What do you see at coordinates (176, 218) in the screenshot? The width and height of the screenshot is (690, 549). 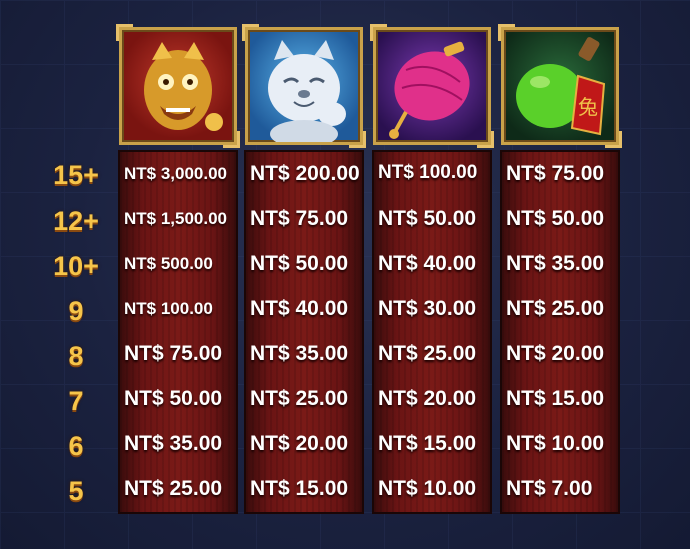 I see `payout-value: NT$ 1,500.00` at bounding box center [176, 218].